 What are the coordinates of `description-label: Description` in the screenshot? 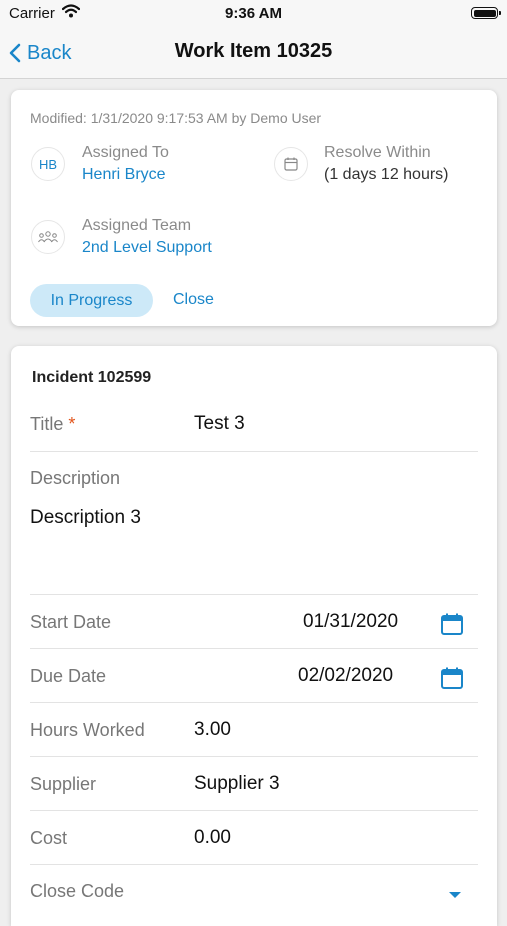 It's located at (75, 478).